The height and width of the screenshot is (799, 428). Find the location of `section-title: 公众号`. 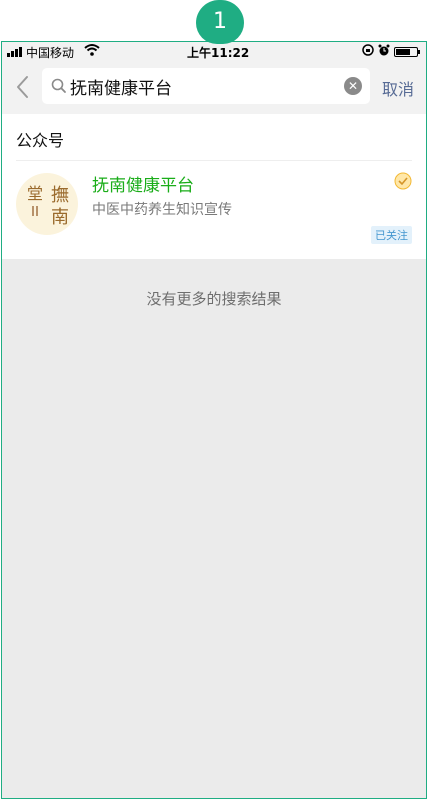

section-title: 公众号 is located at coordinates (40, 140).